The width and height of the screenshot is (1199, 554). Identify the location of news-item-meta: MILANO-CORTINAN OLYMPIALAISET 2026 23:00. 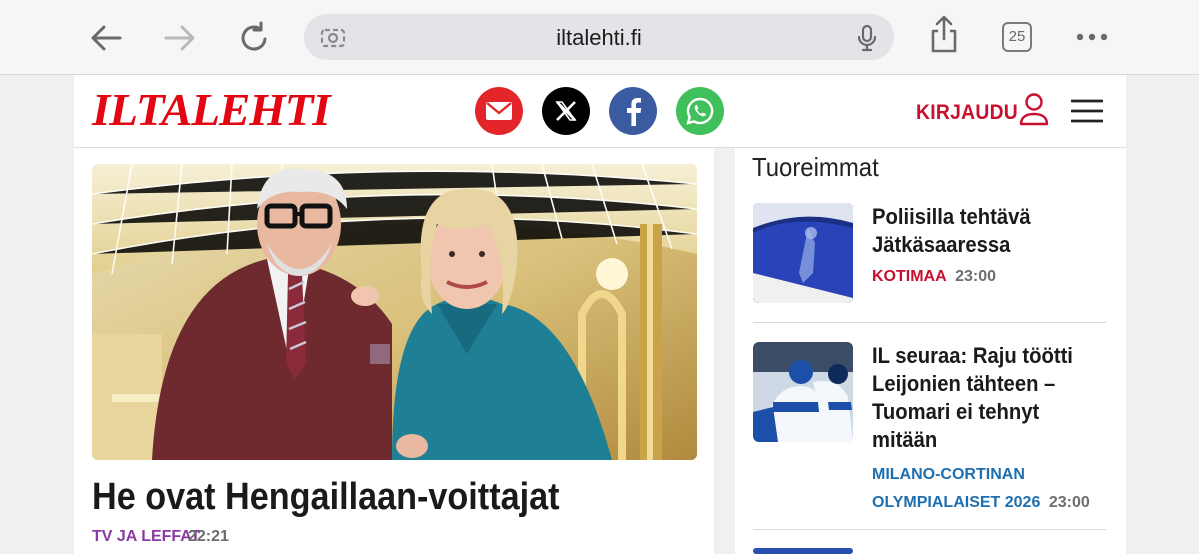
(981, 489).